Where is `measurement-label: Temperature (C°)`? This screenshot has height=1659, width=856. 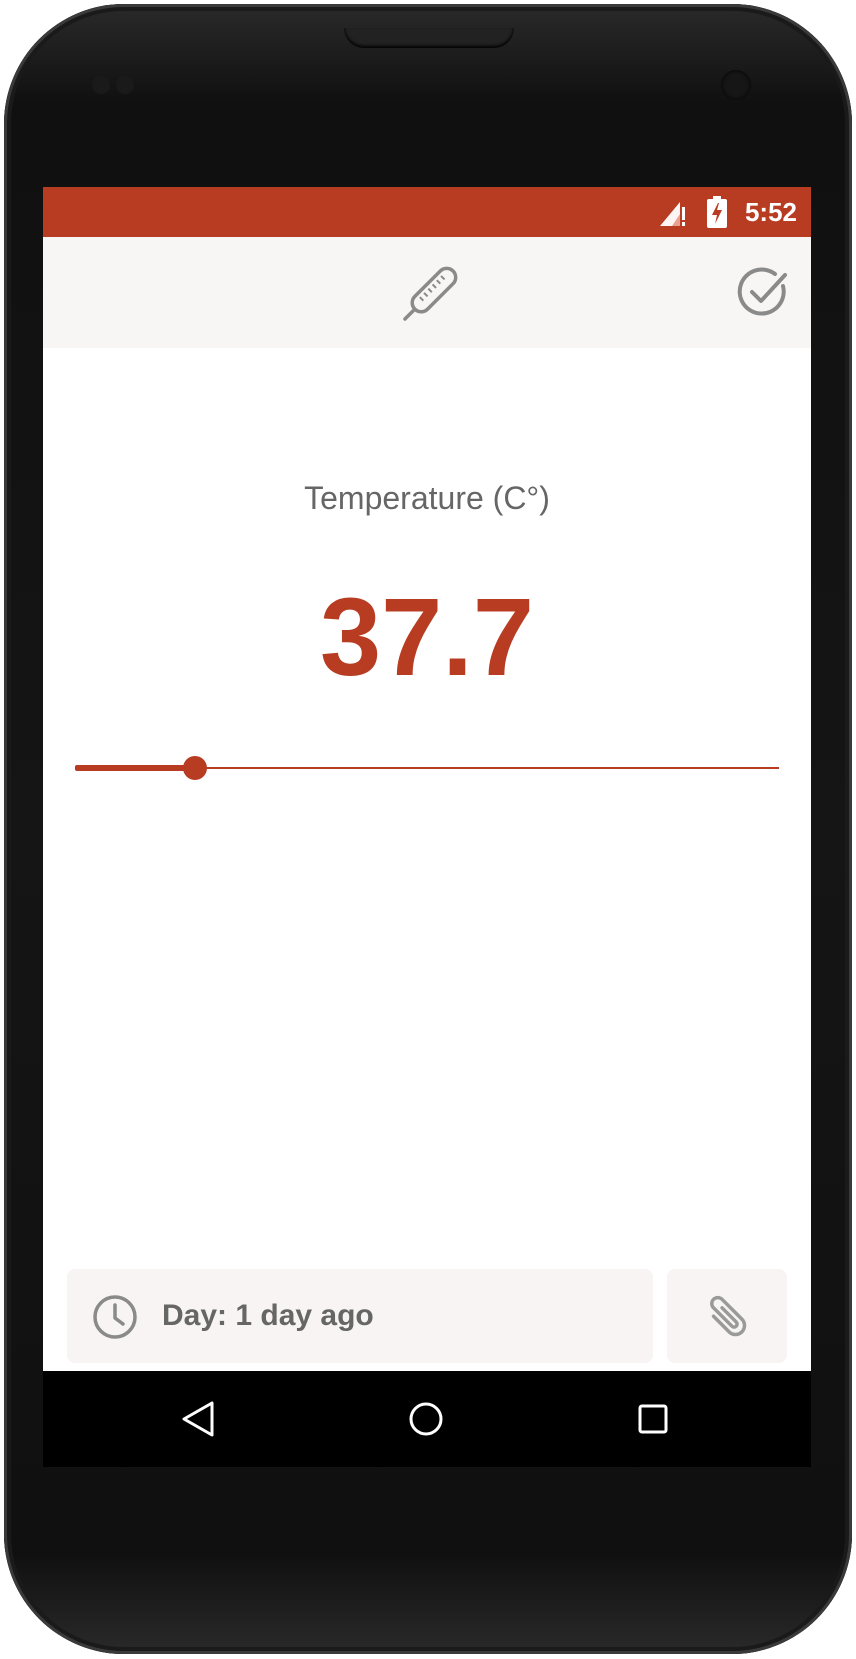
measurement-label: Temperature (C°) is located at coordinates (427, 498).